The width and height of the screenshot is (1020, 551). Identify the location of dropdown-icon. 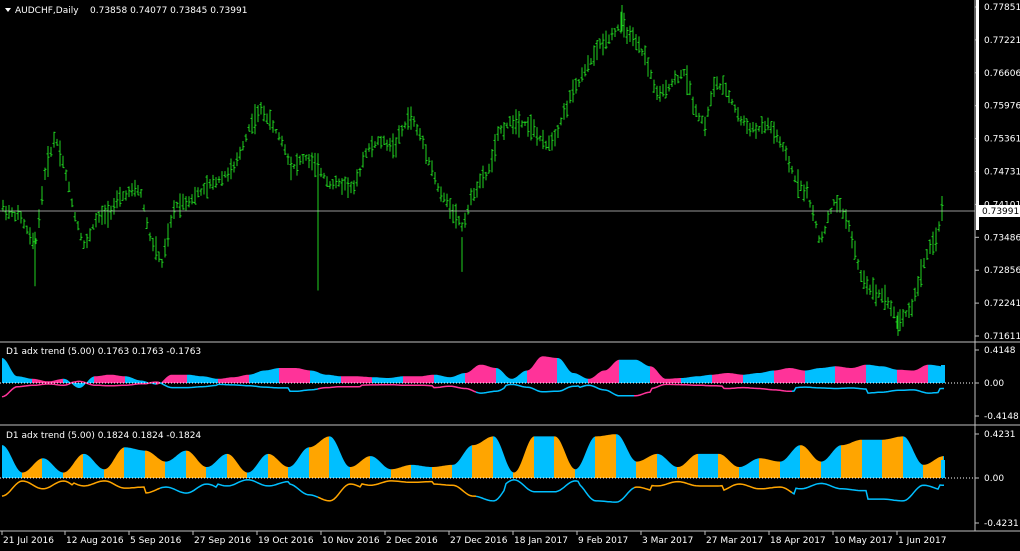
(8, 10).